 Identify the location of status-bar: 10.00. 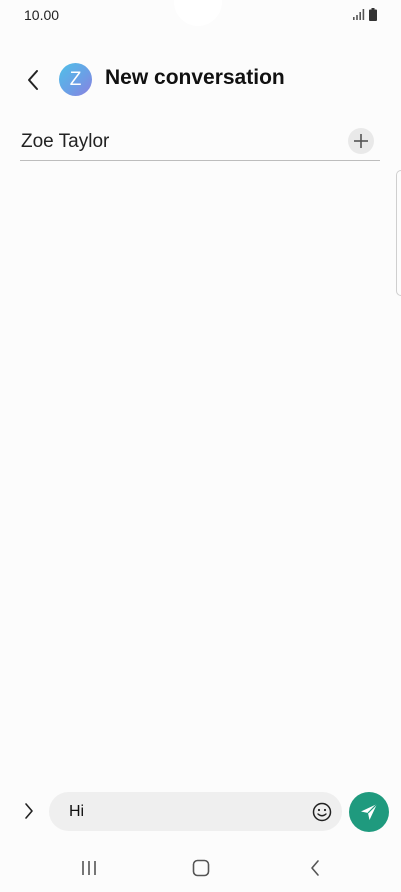
(200, 15).